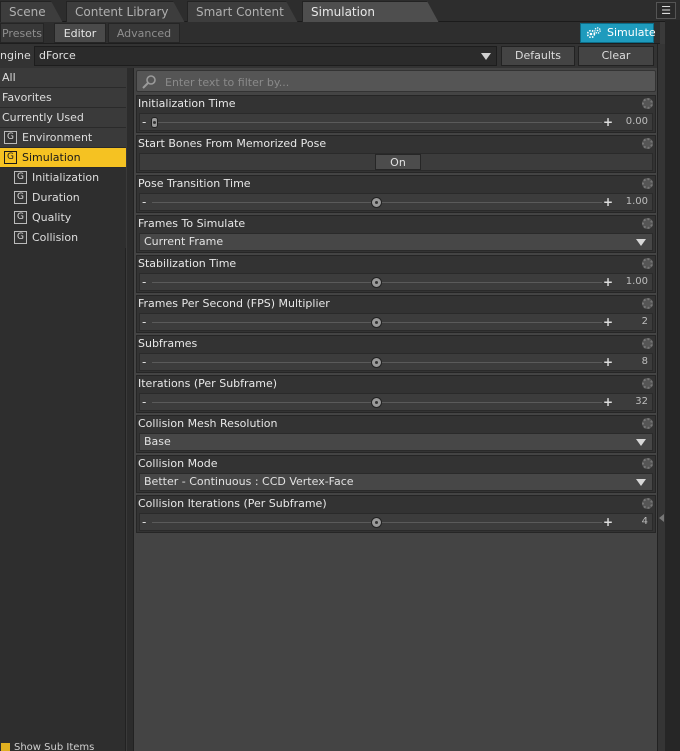 The image size is (680, 751). Describe the element at coordinates (616, 56) in the screenshot. I see `clear-button: Clear` at that location.